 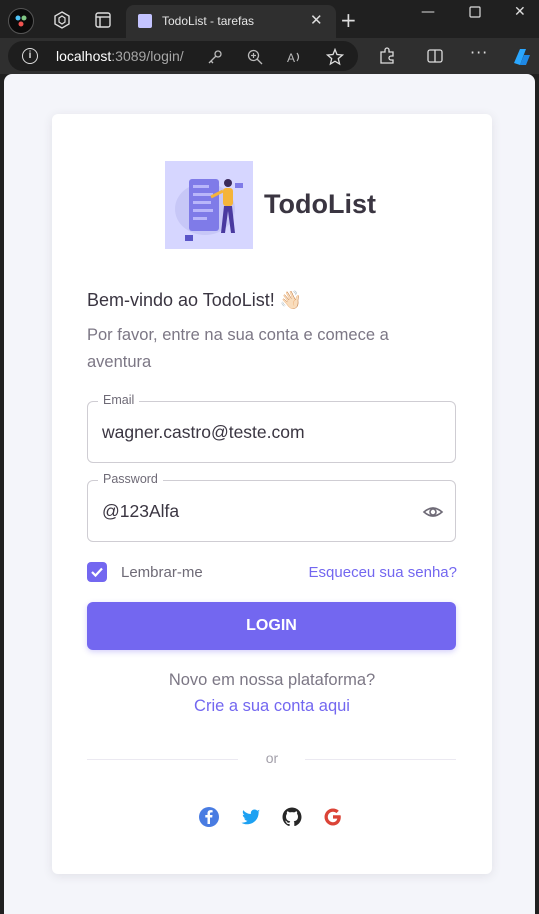 What do you see at coordinates (255, 57) in the screenshot?
I see `zoom-icon` at bounding box center [255, 57].